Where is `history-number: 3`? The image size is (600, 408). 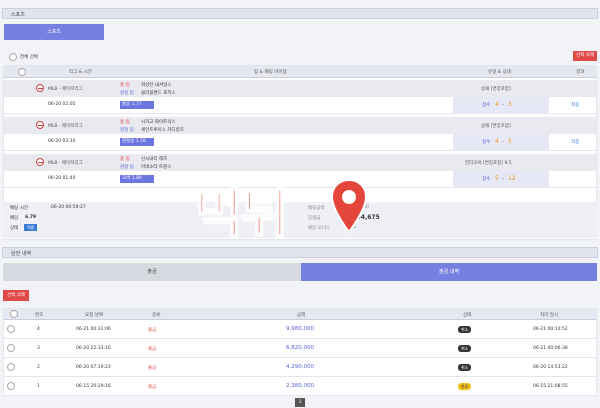 history-number: 3 is located at coordinates (38, 348).